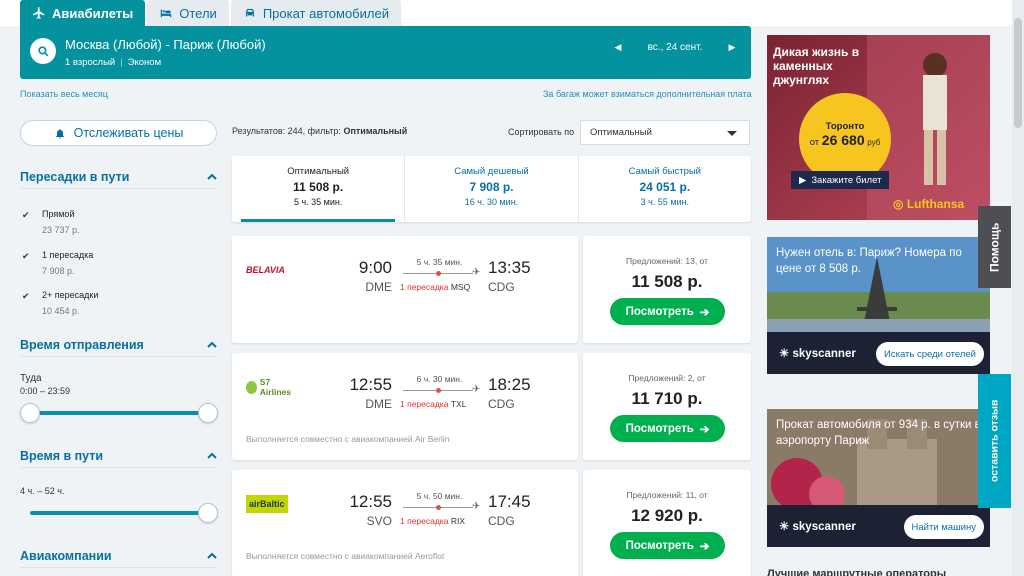  Describe the element at coordinates (930, 354) in the screenshot. I see `search-hotels-button: Искать среди отелей` at that location.